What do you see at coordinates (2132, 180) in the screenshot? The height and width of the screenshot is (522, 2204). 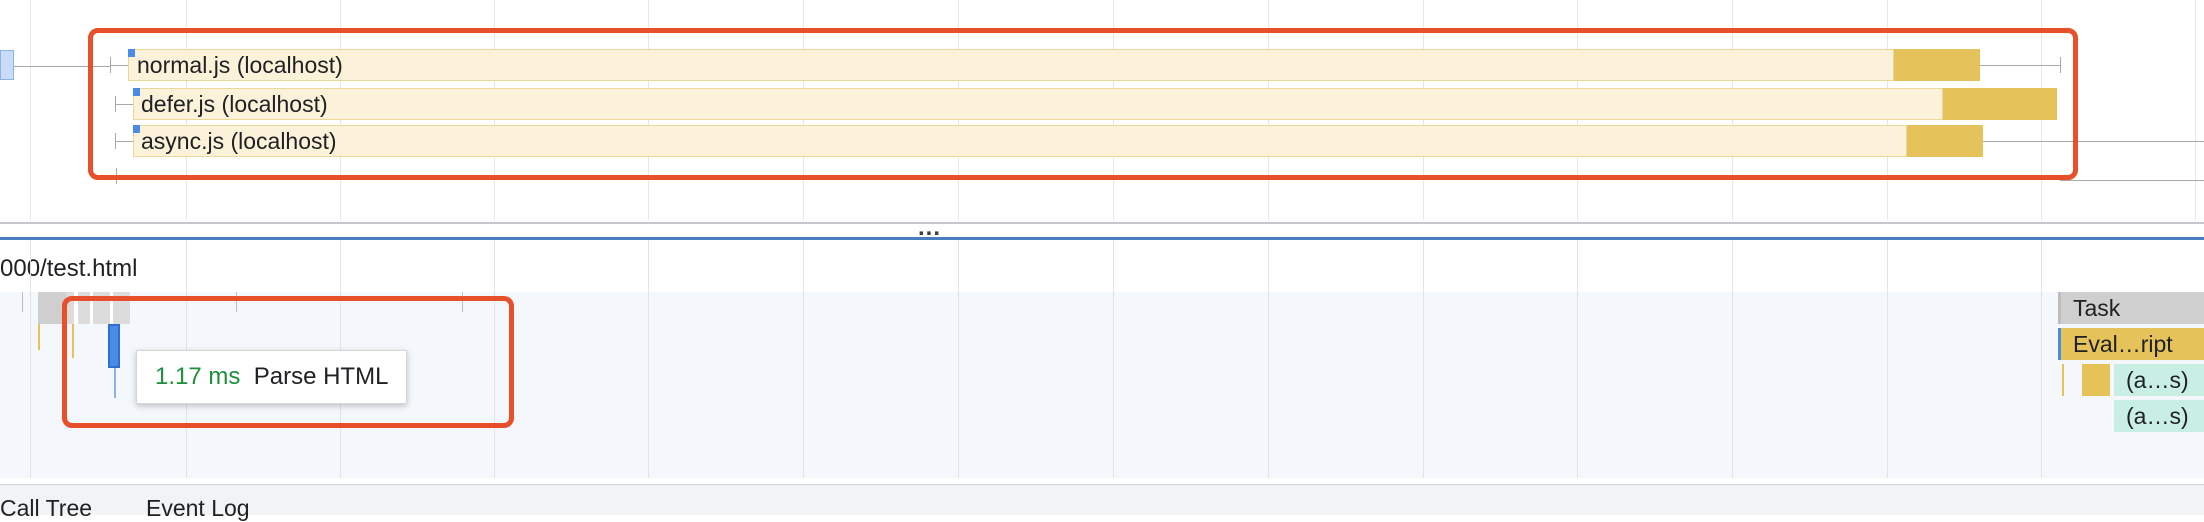 I see `request-whisker` at bounding box center [2132, 180].